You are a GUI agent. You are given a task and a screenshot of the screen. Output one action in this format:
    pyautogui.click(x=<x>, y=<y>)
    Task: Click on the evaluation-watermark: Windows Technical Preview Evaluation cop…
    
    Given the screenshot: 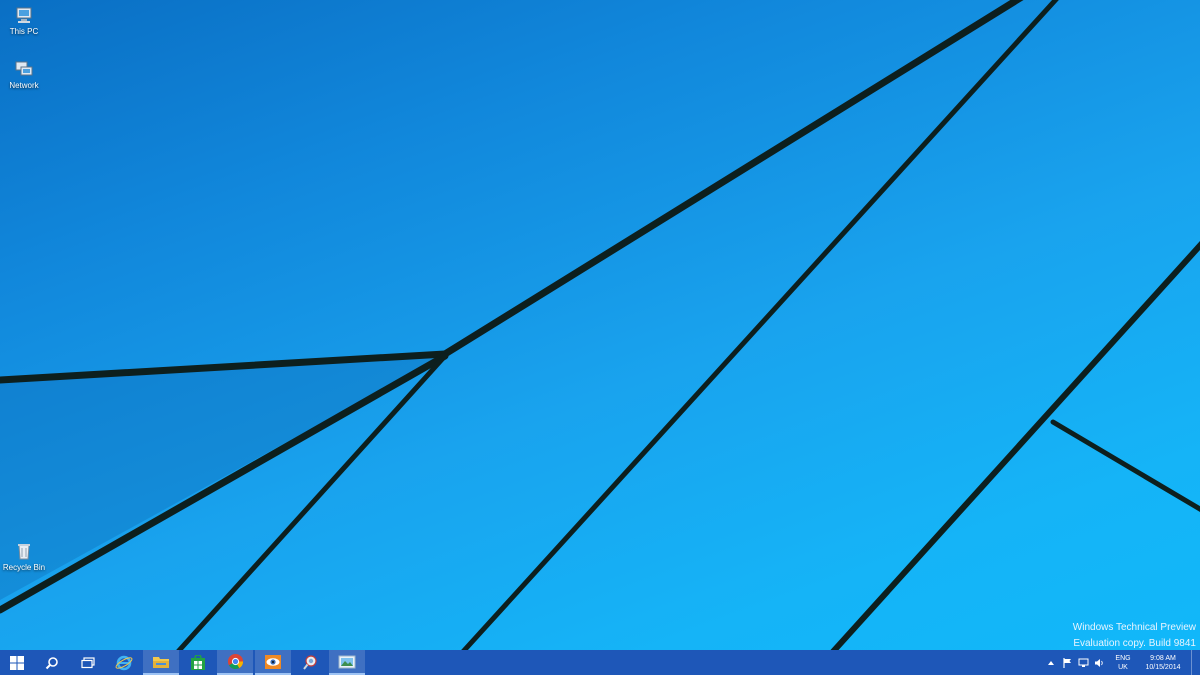 What is the action you would take?
    pyautogui.click(x=1134, y=636)
    